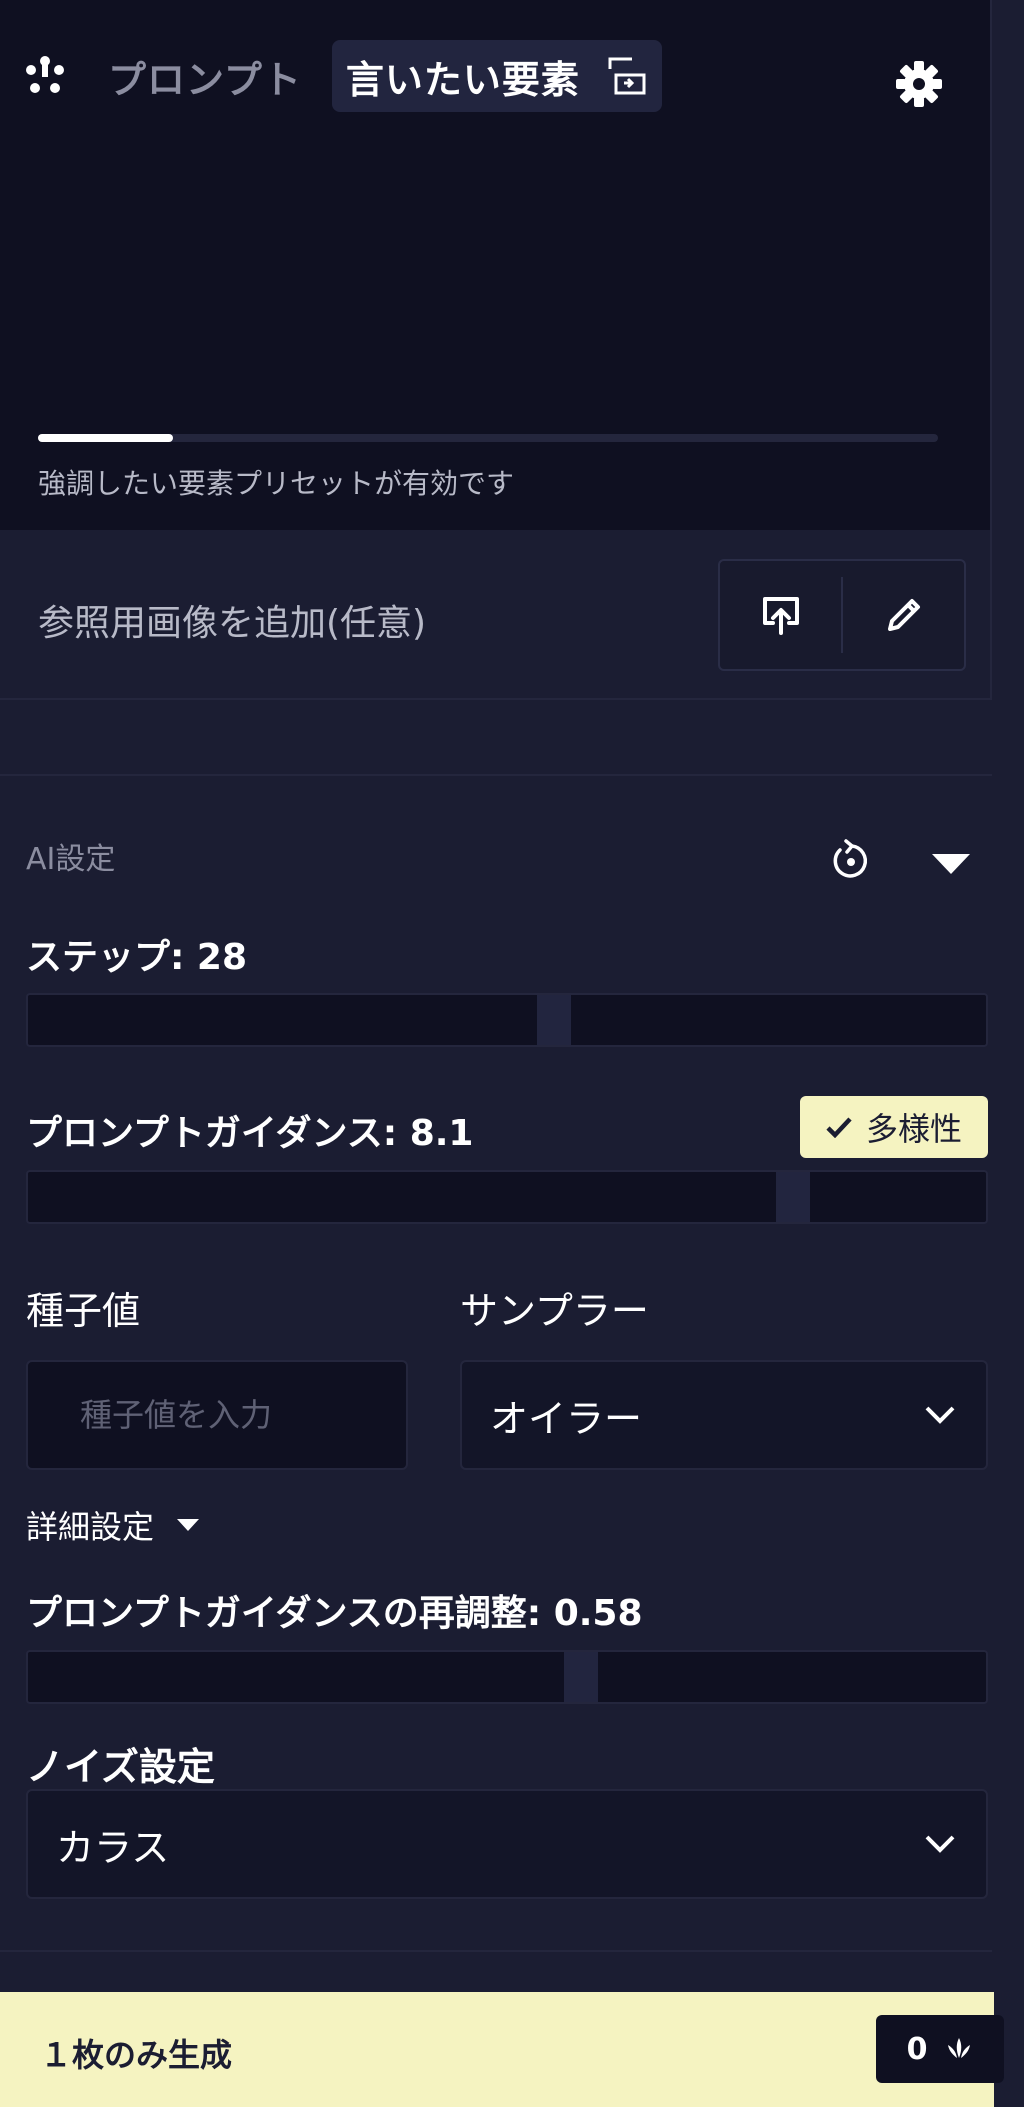  I want to click on reset-icon, so click(851, 861).